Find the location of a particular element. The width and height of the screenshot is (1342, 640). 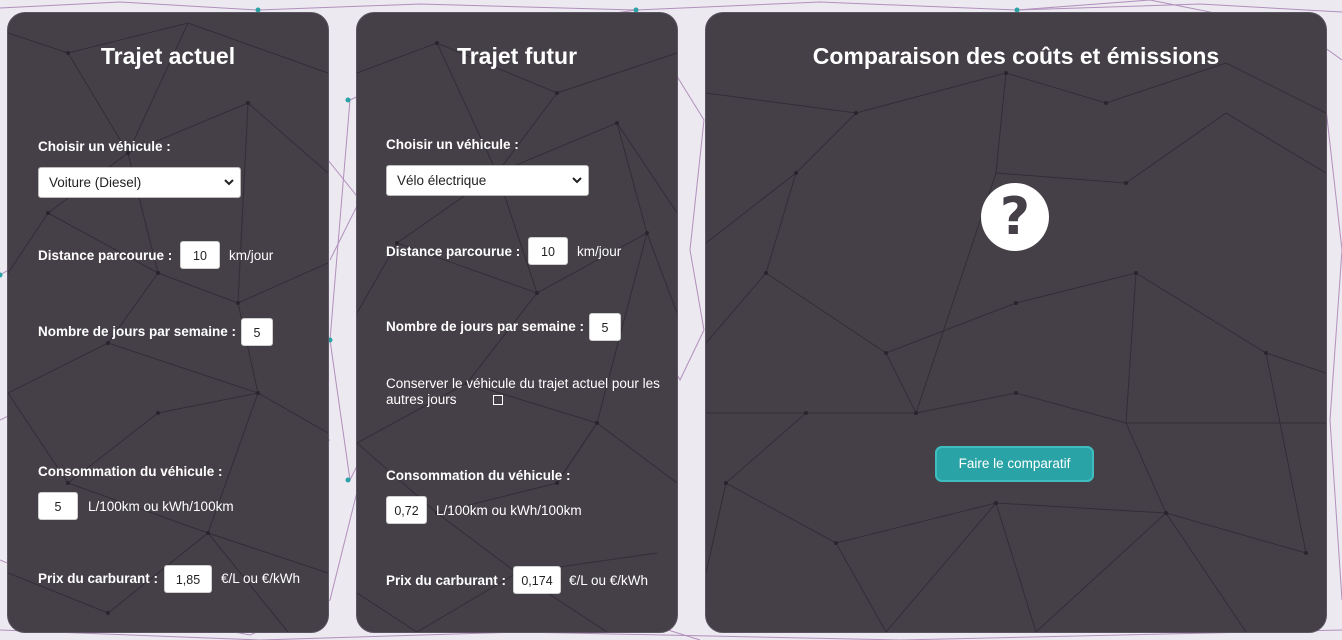

current-trip-title: Trajet actuel is located at coordinates (168, 56).